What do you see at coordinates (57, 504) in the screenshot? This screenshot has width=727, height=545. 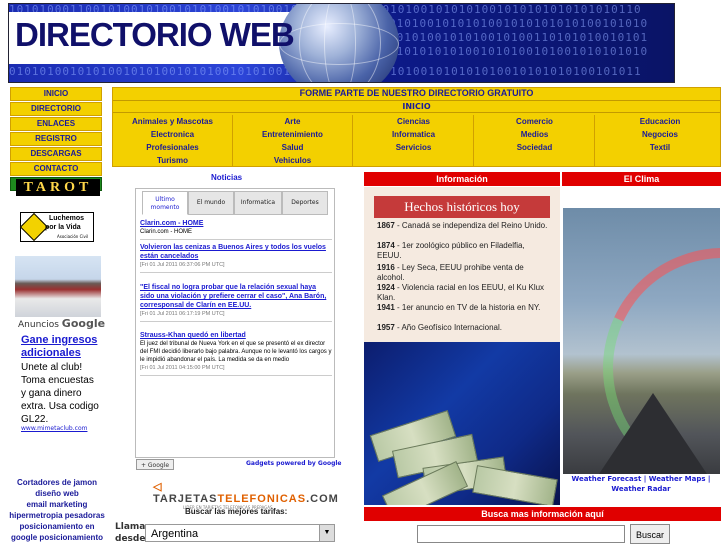 I see `bottom-link: email marketing` at bounding box center [57, 504].